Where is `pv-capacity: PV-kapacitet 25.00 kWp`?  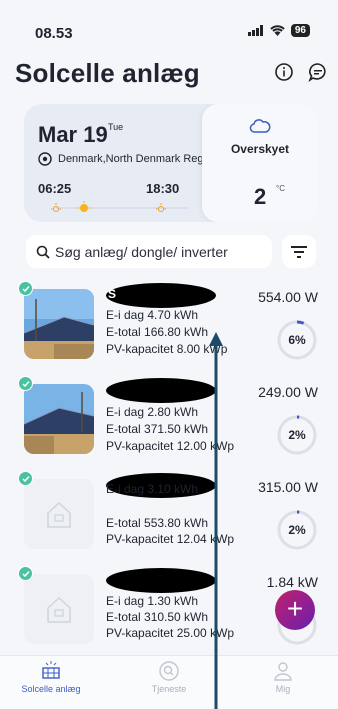 pv-capacity: PV-kapacitet 25.00 kWp is located at coordinates (170, 633).